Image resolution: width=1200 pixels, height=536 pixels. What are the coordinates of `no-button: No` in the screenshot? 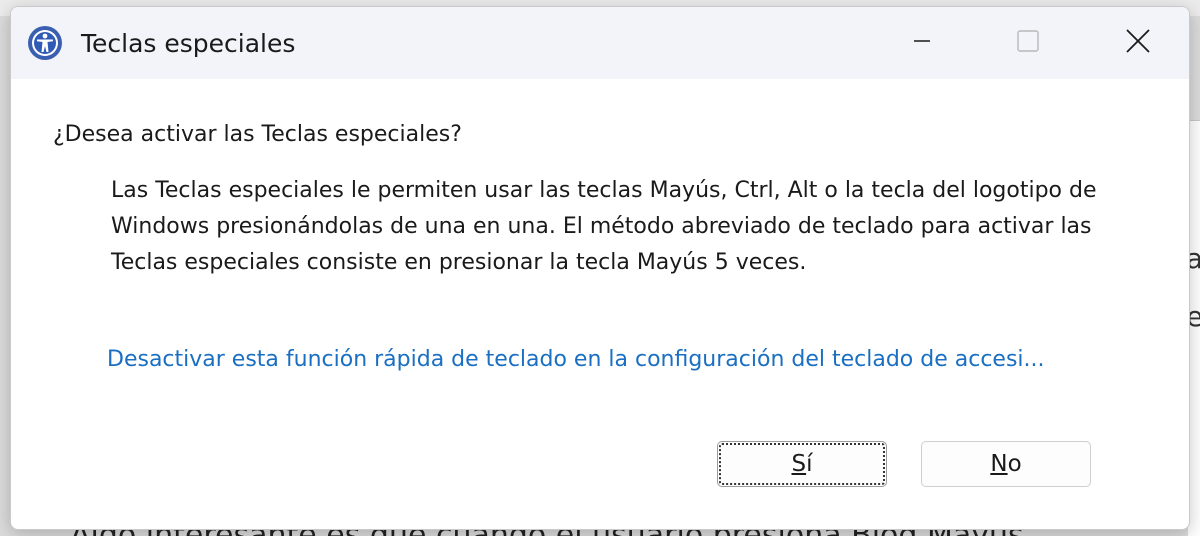 It's located at (1006, 464).